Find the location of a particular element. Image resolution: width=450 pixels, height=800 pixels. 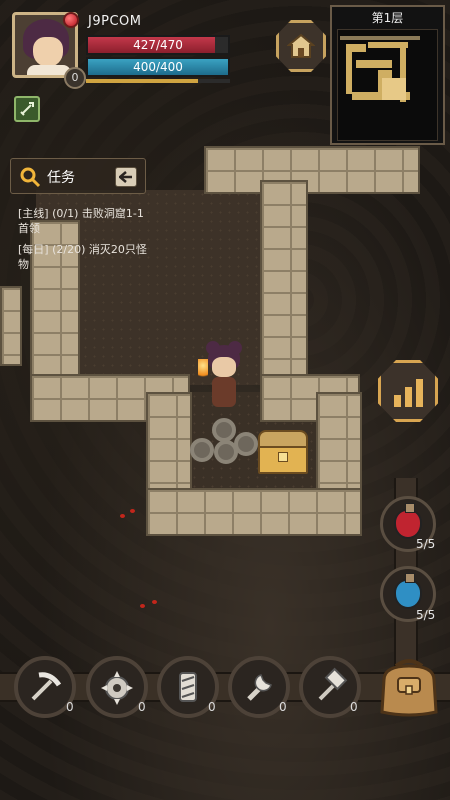

hp-bar: 427/470 is located at coordinates (158, 45).